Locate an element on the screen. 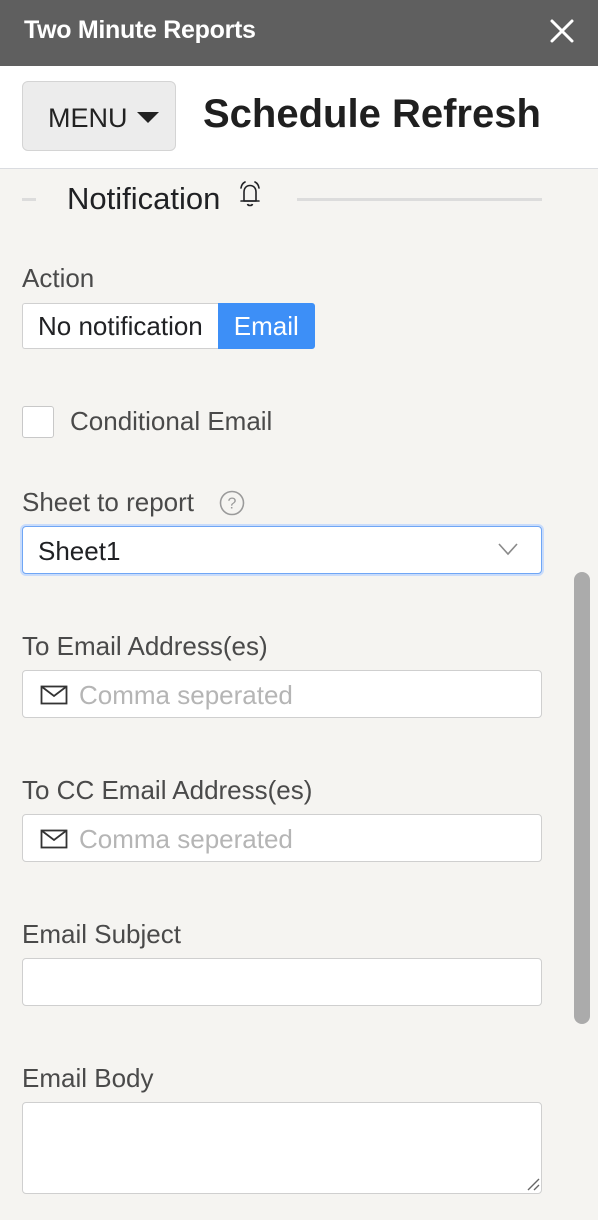  window-title: Two Minute Reports is located at coordinates (140, 30).